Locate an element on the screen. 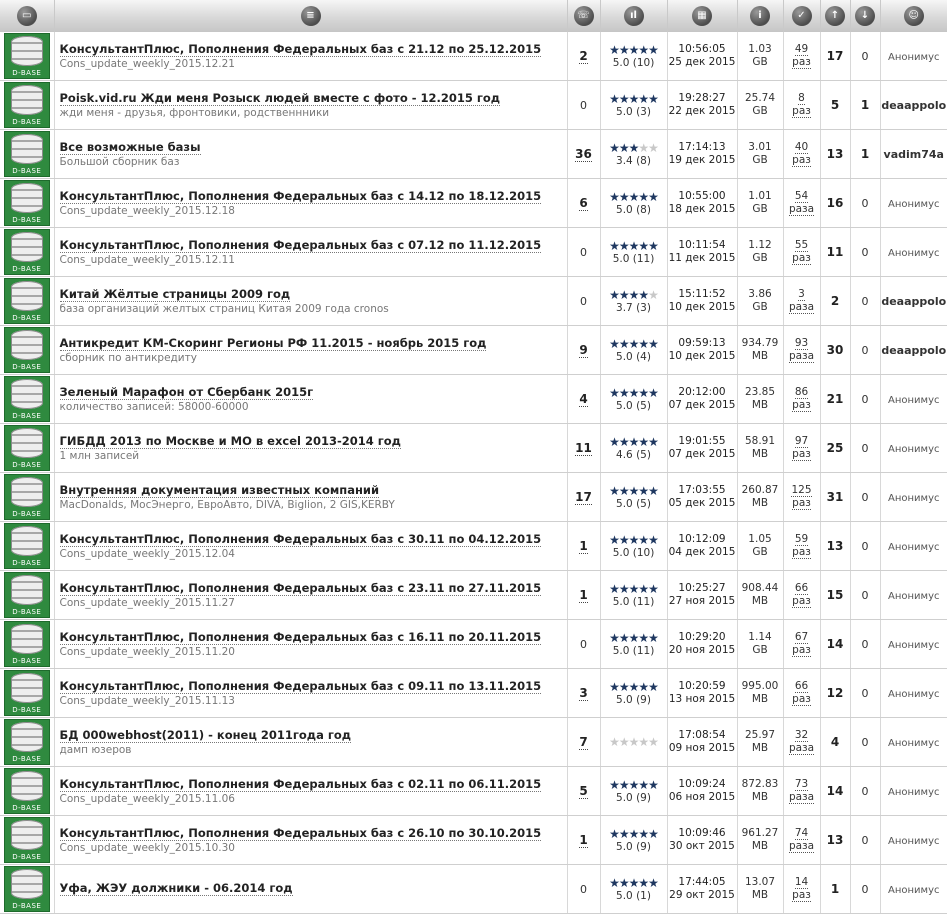 The width and height of the screenshot is (947, 914). download-count: 3 is located at coordinates (801, 294).